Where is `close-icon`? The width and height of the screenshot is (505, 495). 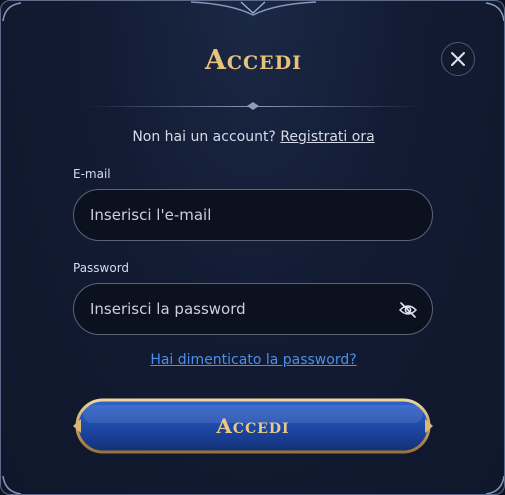 close-icon is located at coordinates (458, 59).